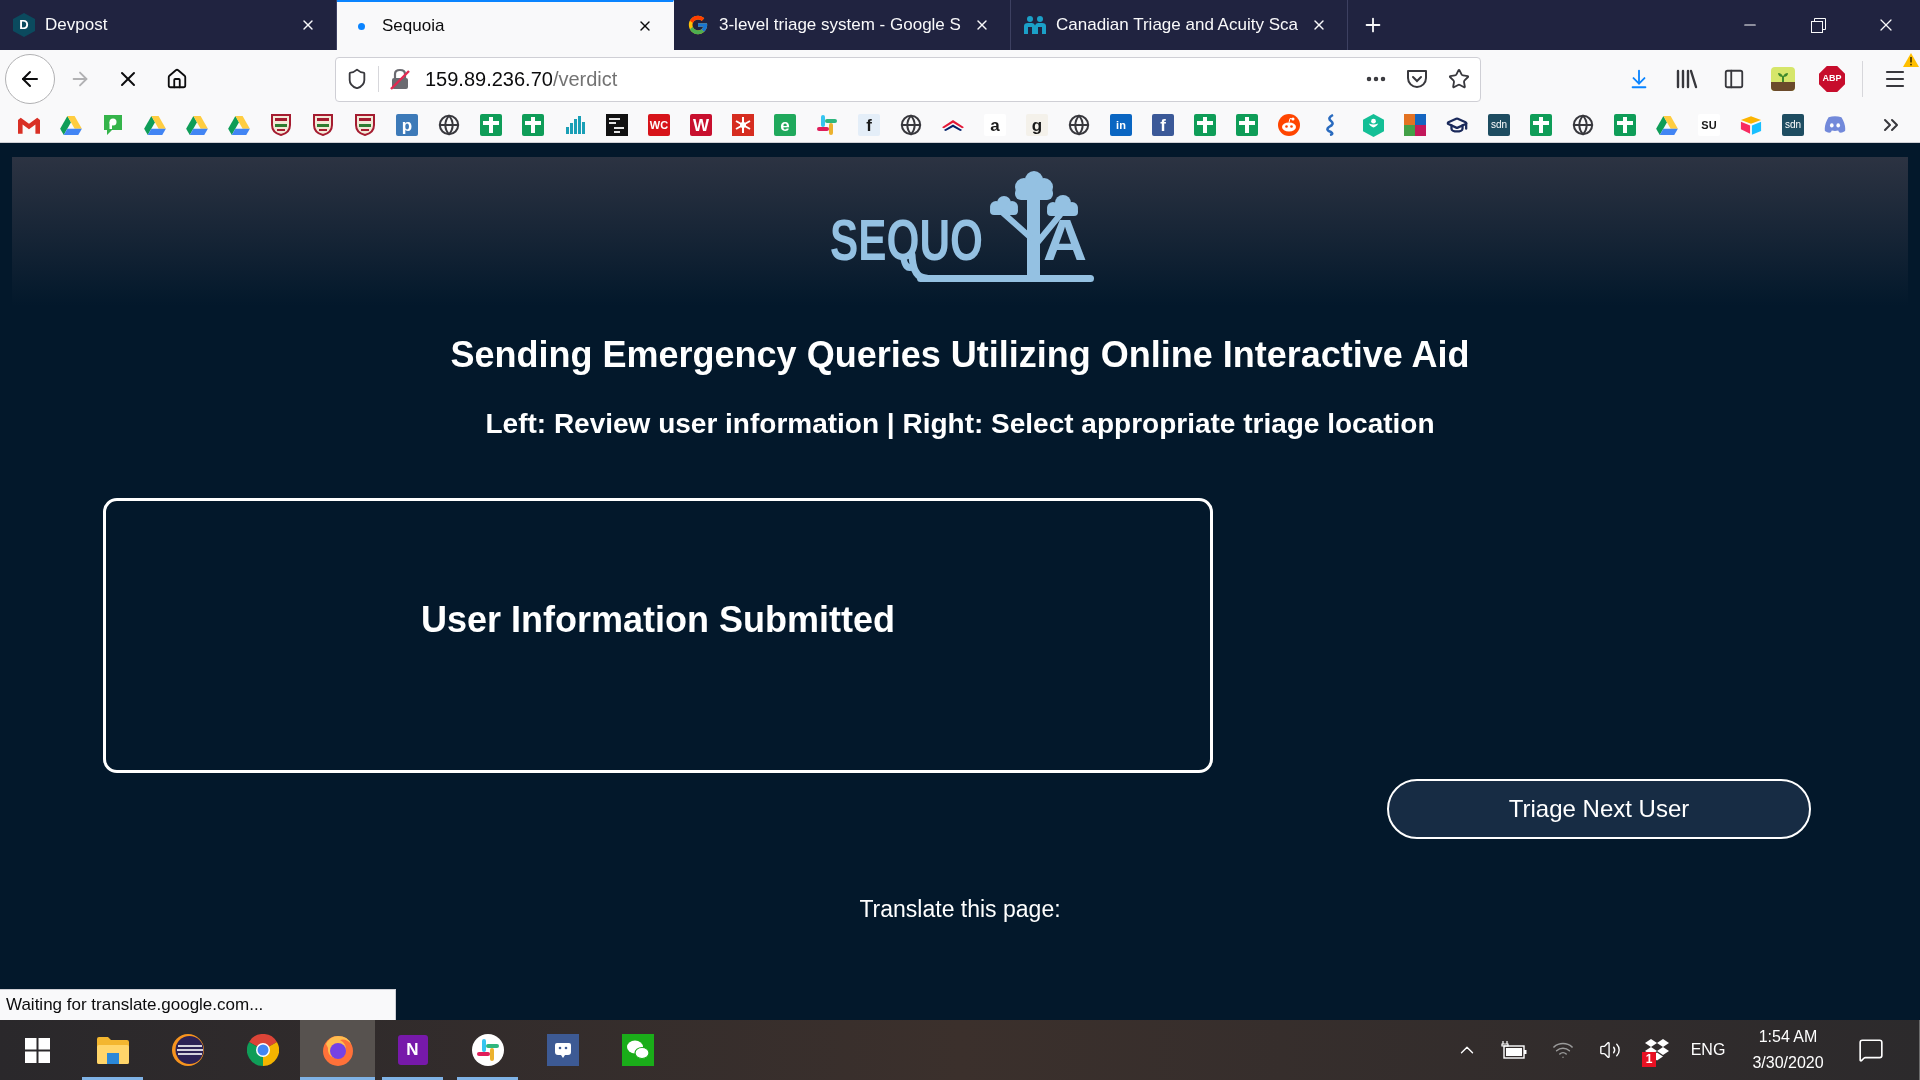 Image resolution: width=1920 pixels, height=1080 pixels. Describe the element at coordinates (357, 79) in the screenshot. I see `shield-icon` at that location.